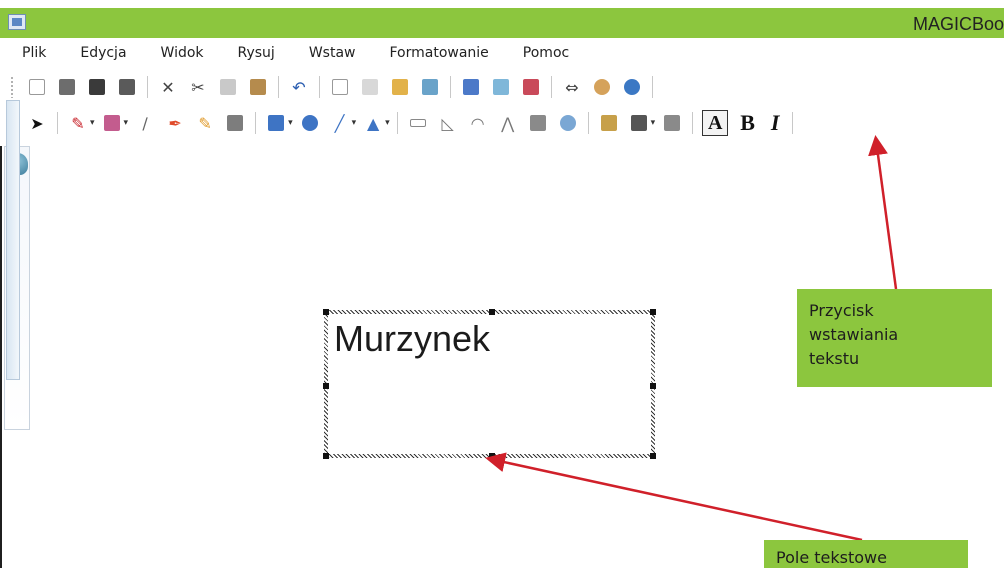  Describe the element at coordinates (228, 87) in the screenshot. I see `copy-icon` at that location.